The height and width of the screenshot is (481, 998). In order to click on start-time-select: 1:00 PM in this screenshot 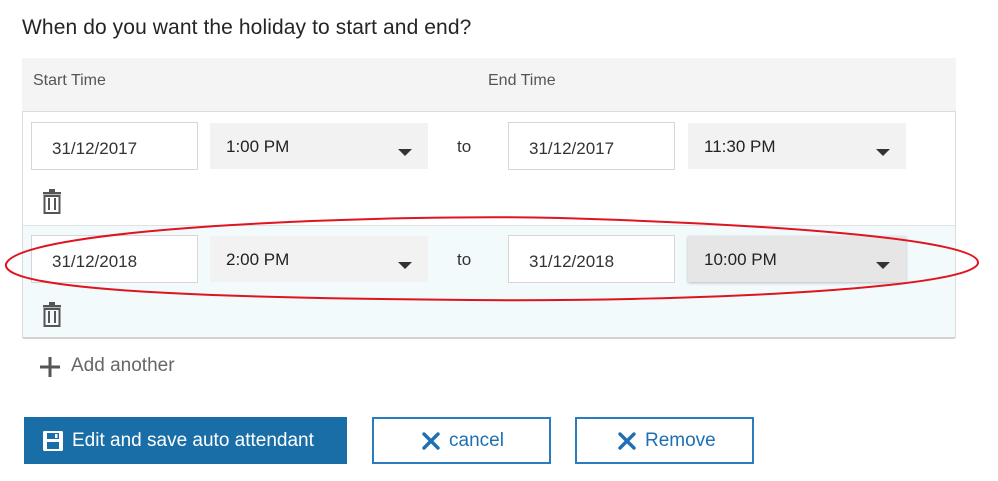, I will do `click(319, 146)`.